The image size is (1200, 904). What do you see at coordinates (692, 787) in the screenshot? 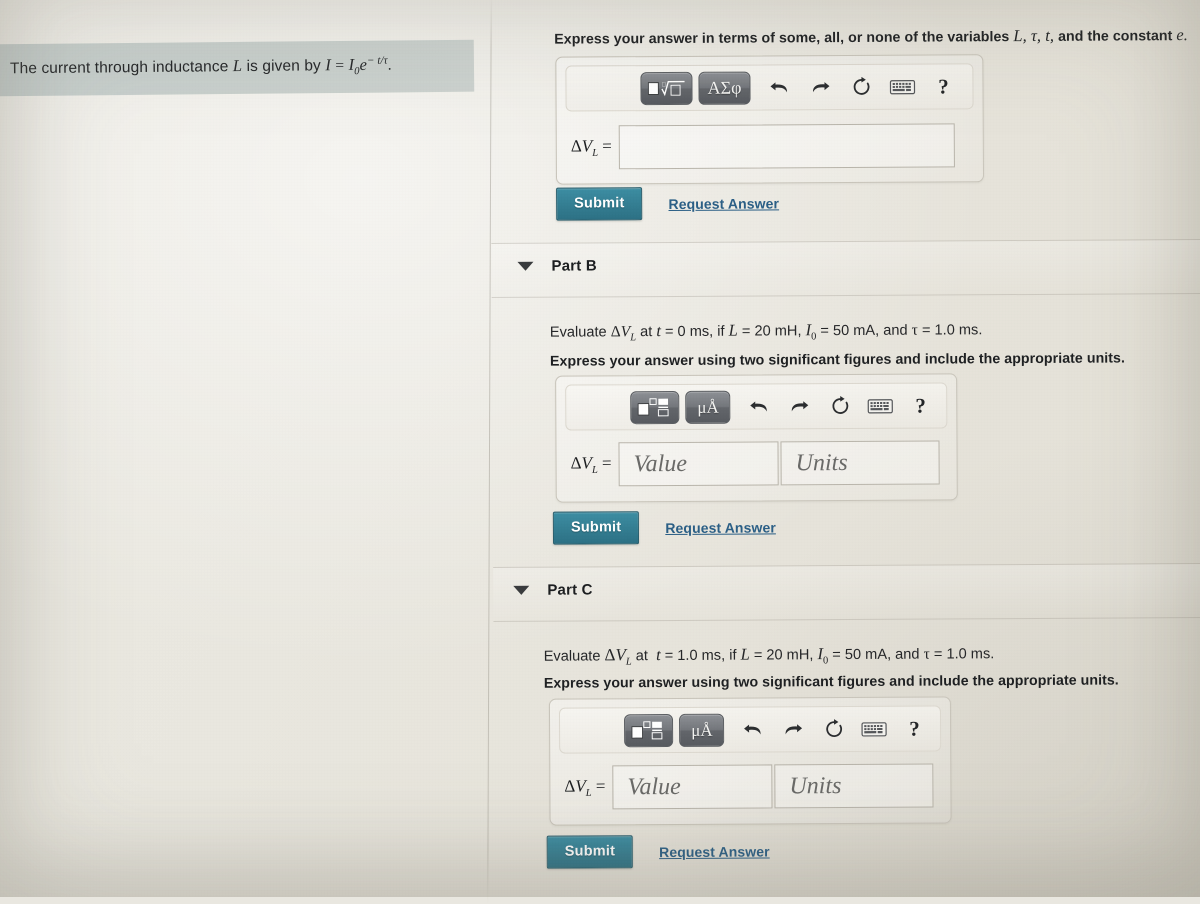
I see `part-c-value-input: Value` at bounding box center [692, 787].